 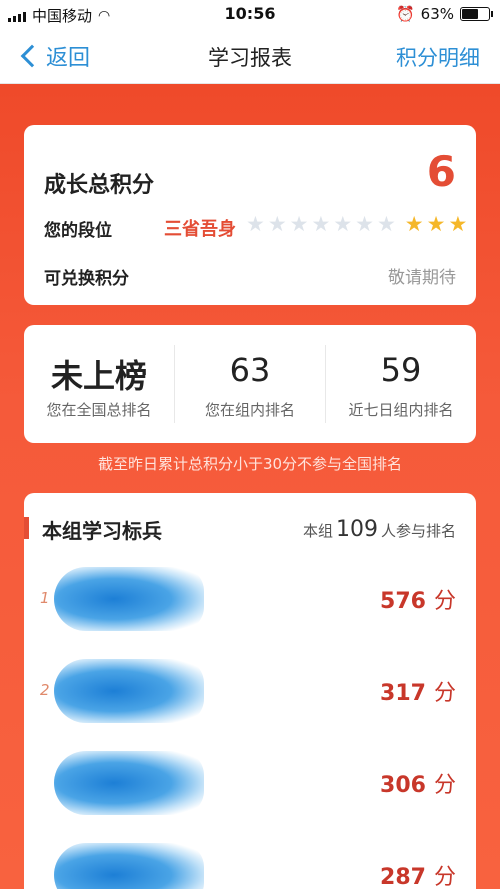 I want to click on level-name: 三省吾身, so click(x=200, y=229).